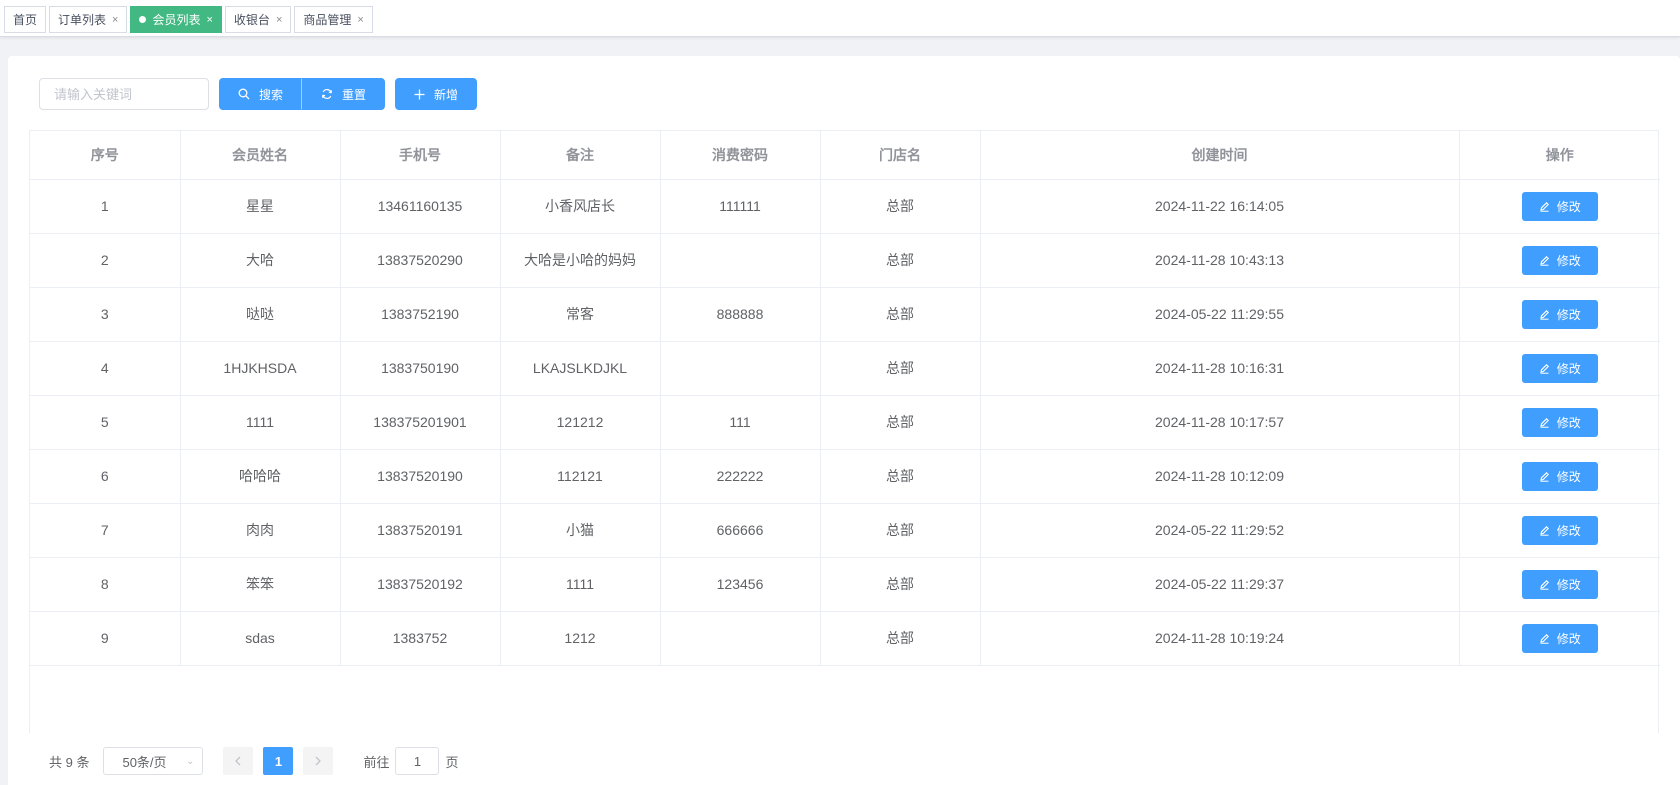 The image size is (1680, 785). I want to click on tab-3: 收银台 ×, so click(258, 19).